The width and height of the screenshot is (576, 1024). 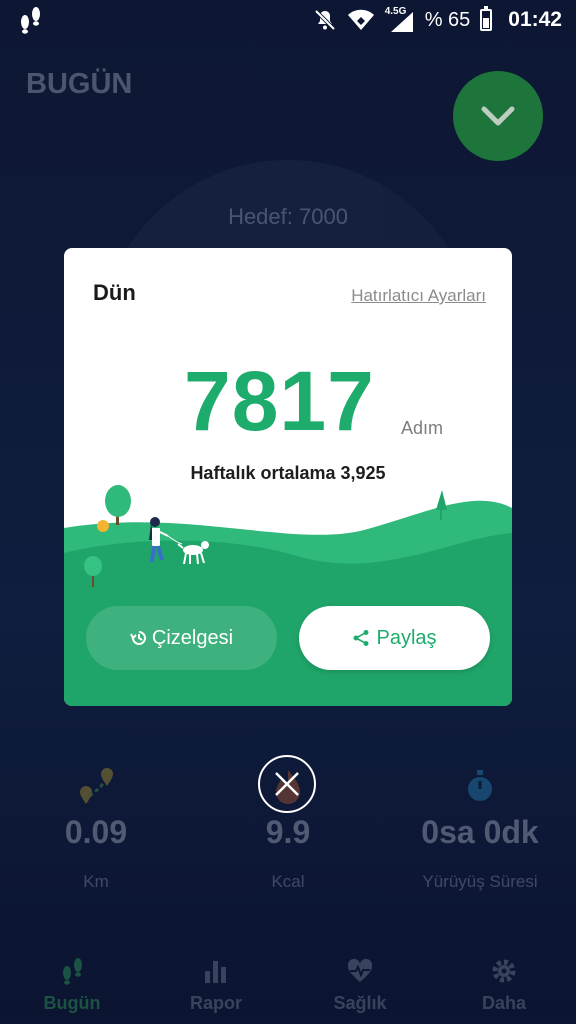 I want to click on dialog-title: Dün, so click(x=114, y=292).